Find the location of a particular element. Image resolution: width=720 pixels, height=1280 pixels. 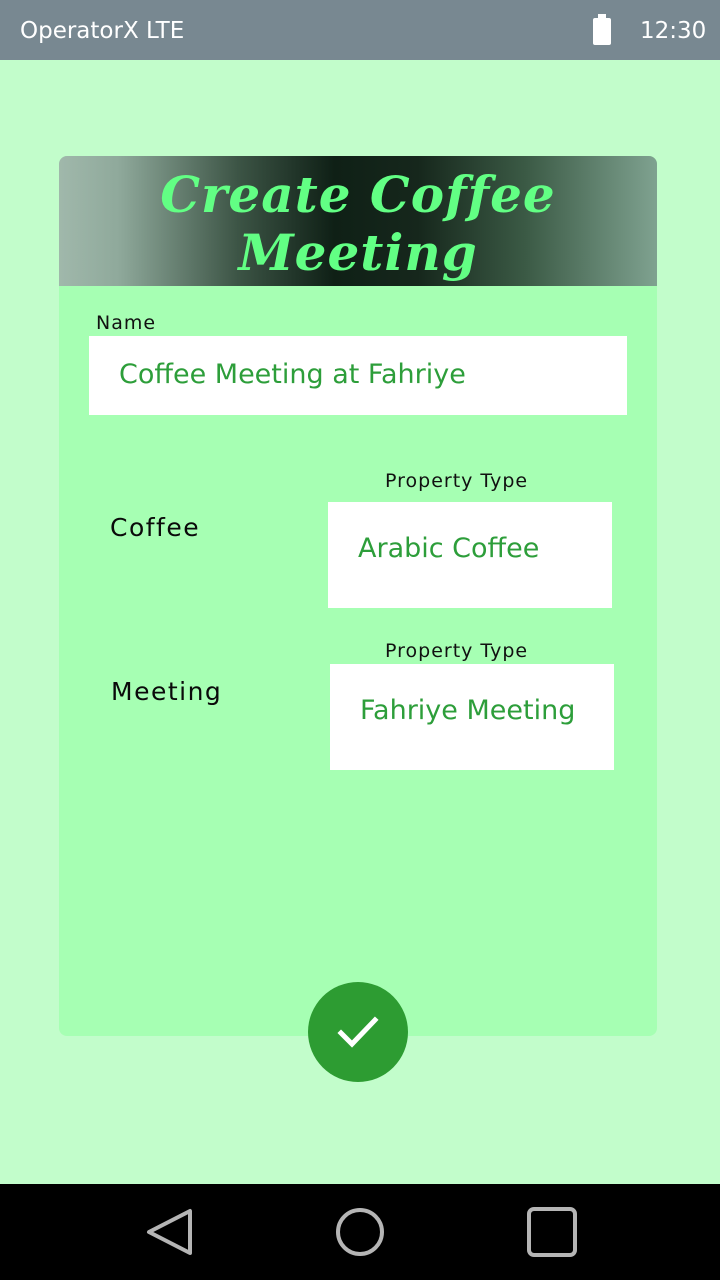

back-triangle-icon is located at coordinates (170, 1232).